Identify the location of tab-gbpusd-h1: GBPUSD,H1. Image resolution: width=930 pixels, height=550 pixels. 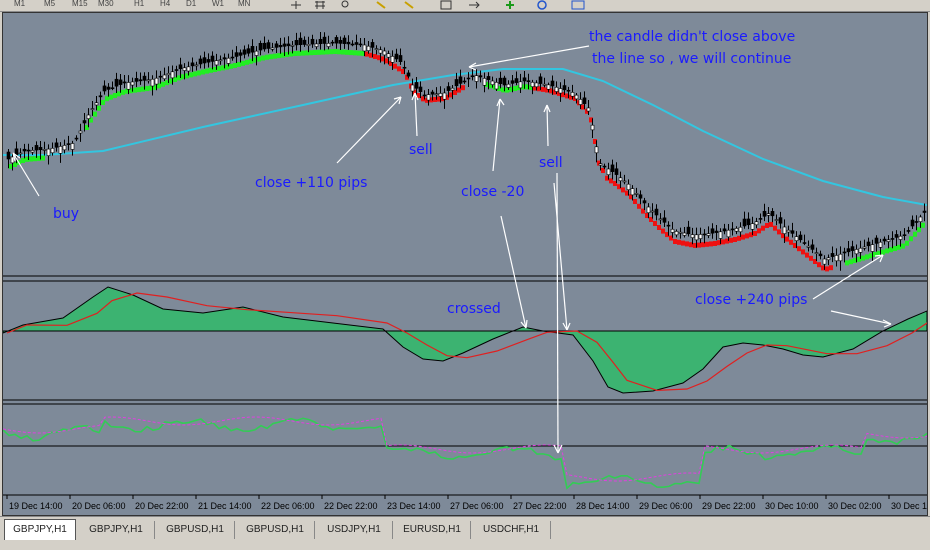
(195, 530).